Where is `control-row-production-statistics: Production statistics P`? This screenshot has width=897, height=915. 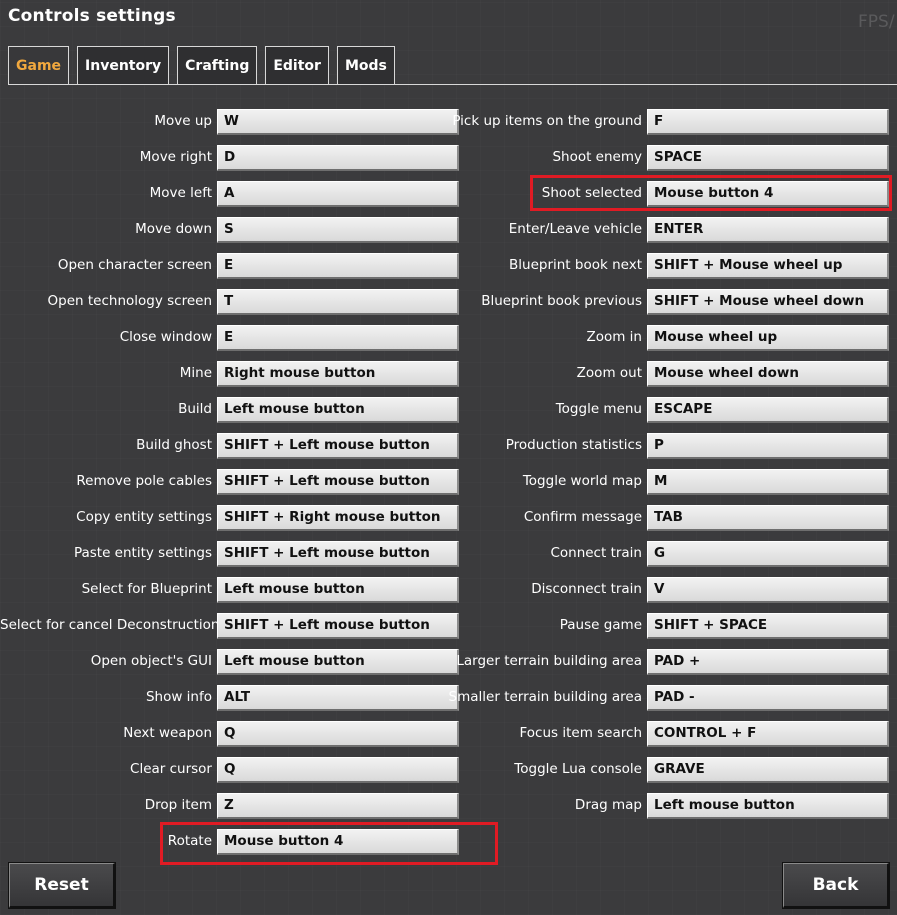
control-row-production-statistics: Production statistics P is located at coordinates (448, 445).